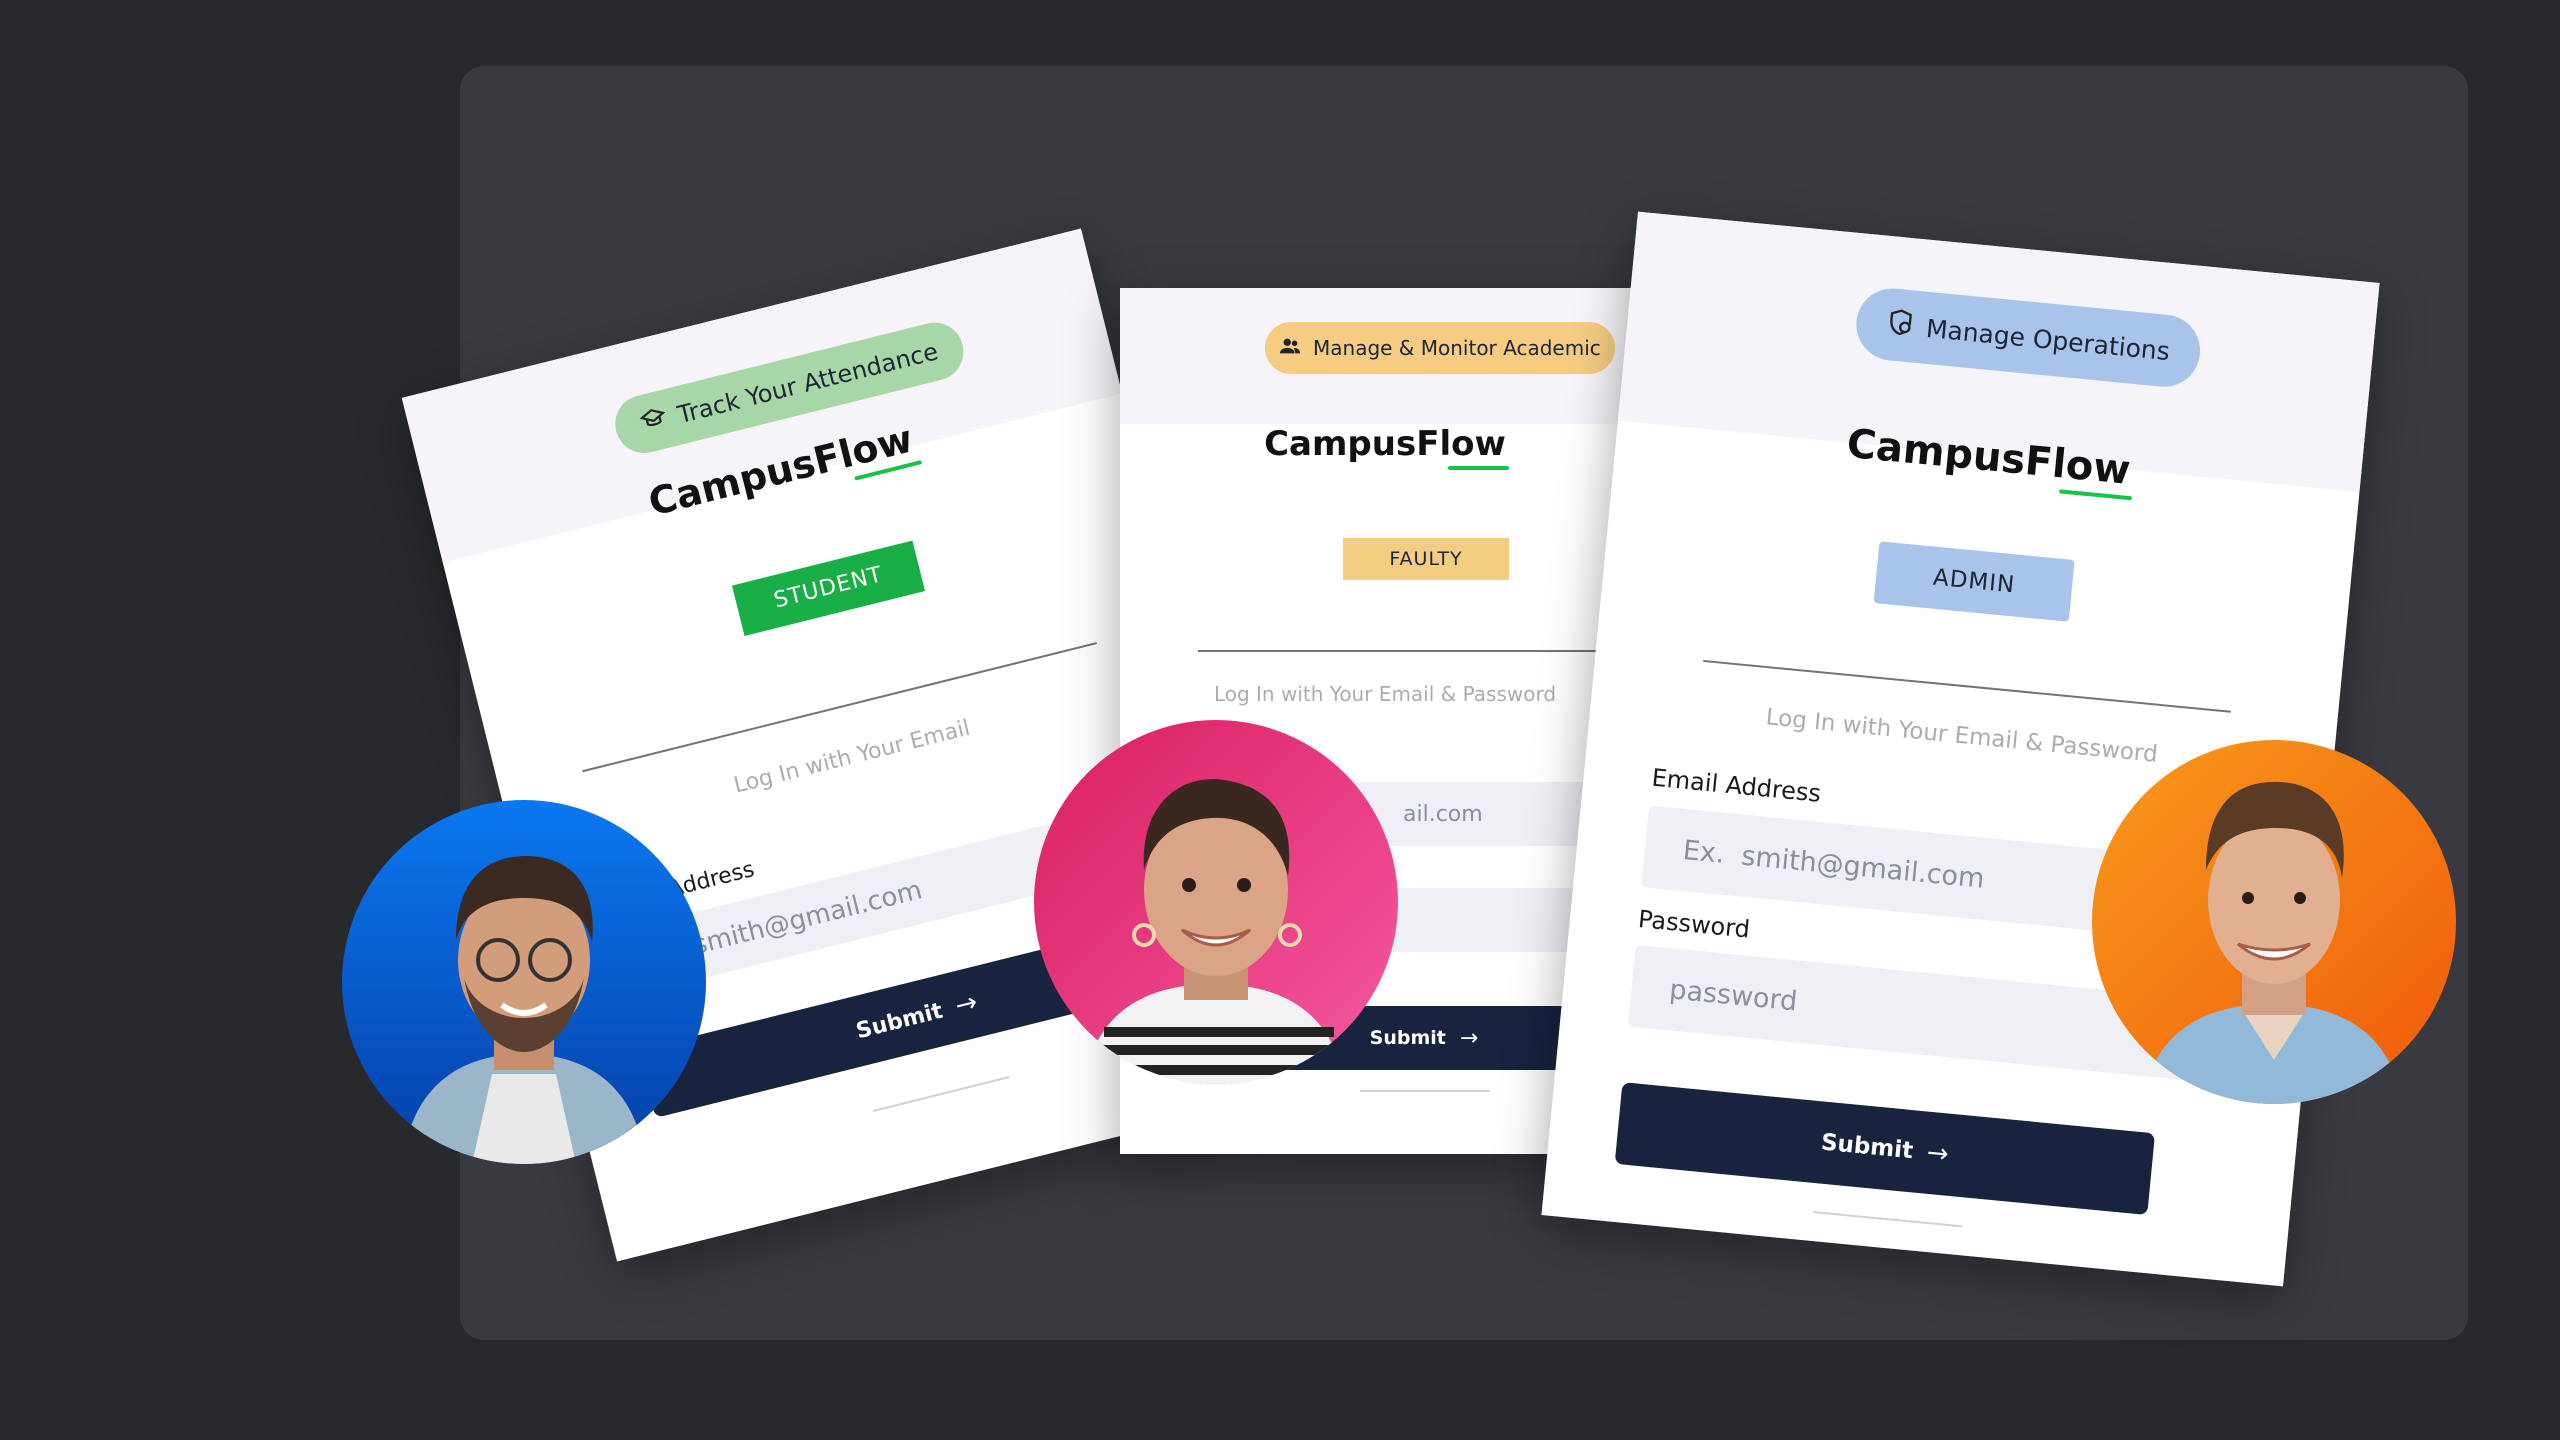 Image resolution: width=2560 pixels, height=1440 pixels. Describe the element at coordinates (524, 982) in the screenshot. I see `avatar-man-with-glasses` at that location.